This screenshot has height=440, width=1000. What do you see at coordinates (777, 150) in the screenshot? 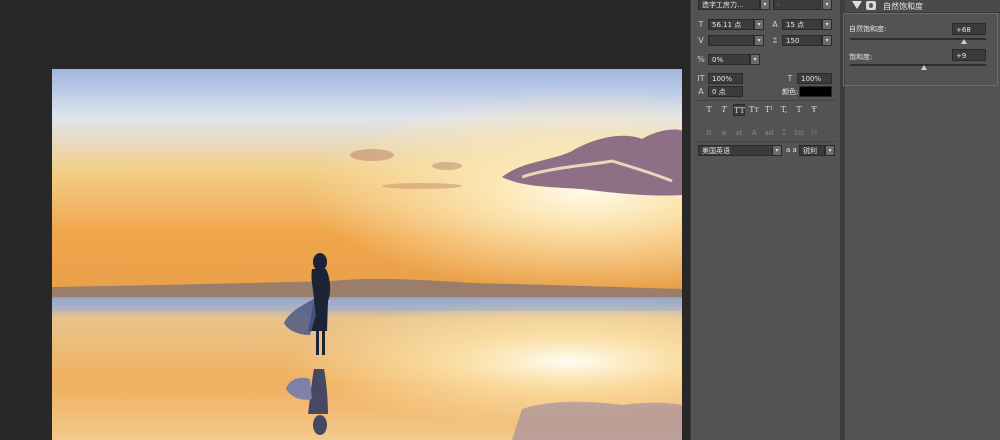
I see `language-dropdown: ▾` at bounding box center [777, 150].